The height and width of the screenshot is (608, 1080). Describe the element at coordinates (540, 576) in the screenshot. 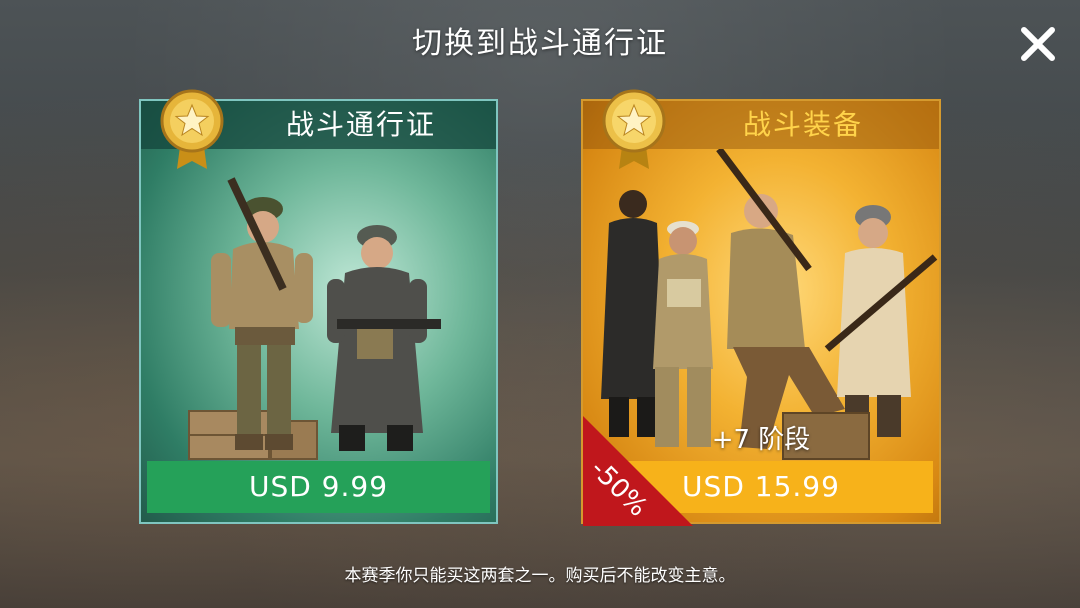

I see `footnote: 本赛季你只能买这两套之一。购买后不能改变主意。` at that location.